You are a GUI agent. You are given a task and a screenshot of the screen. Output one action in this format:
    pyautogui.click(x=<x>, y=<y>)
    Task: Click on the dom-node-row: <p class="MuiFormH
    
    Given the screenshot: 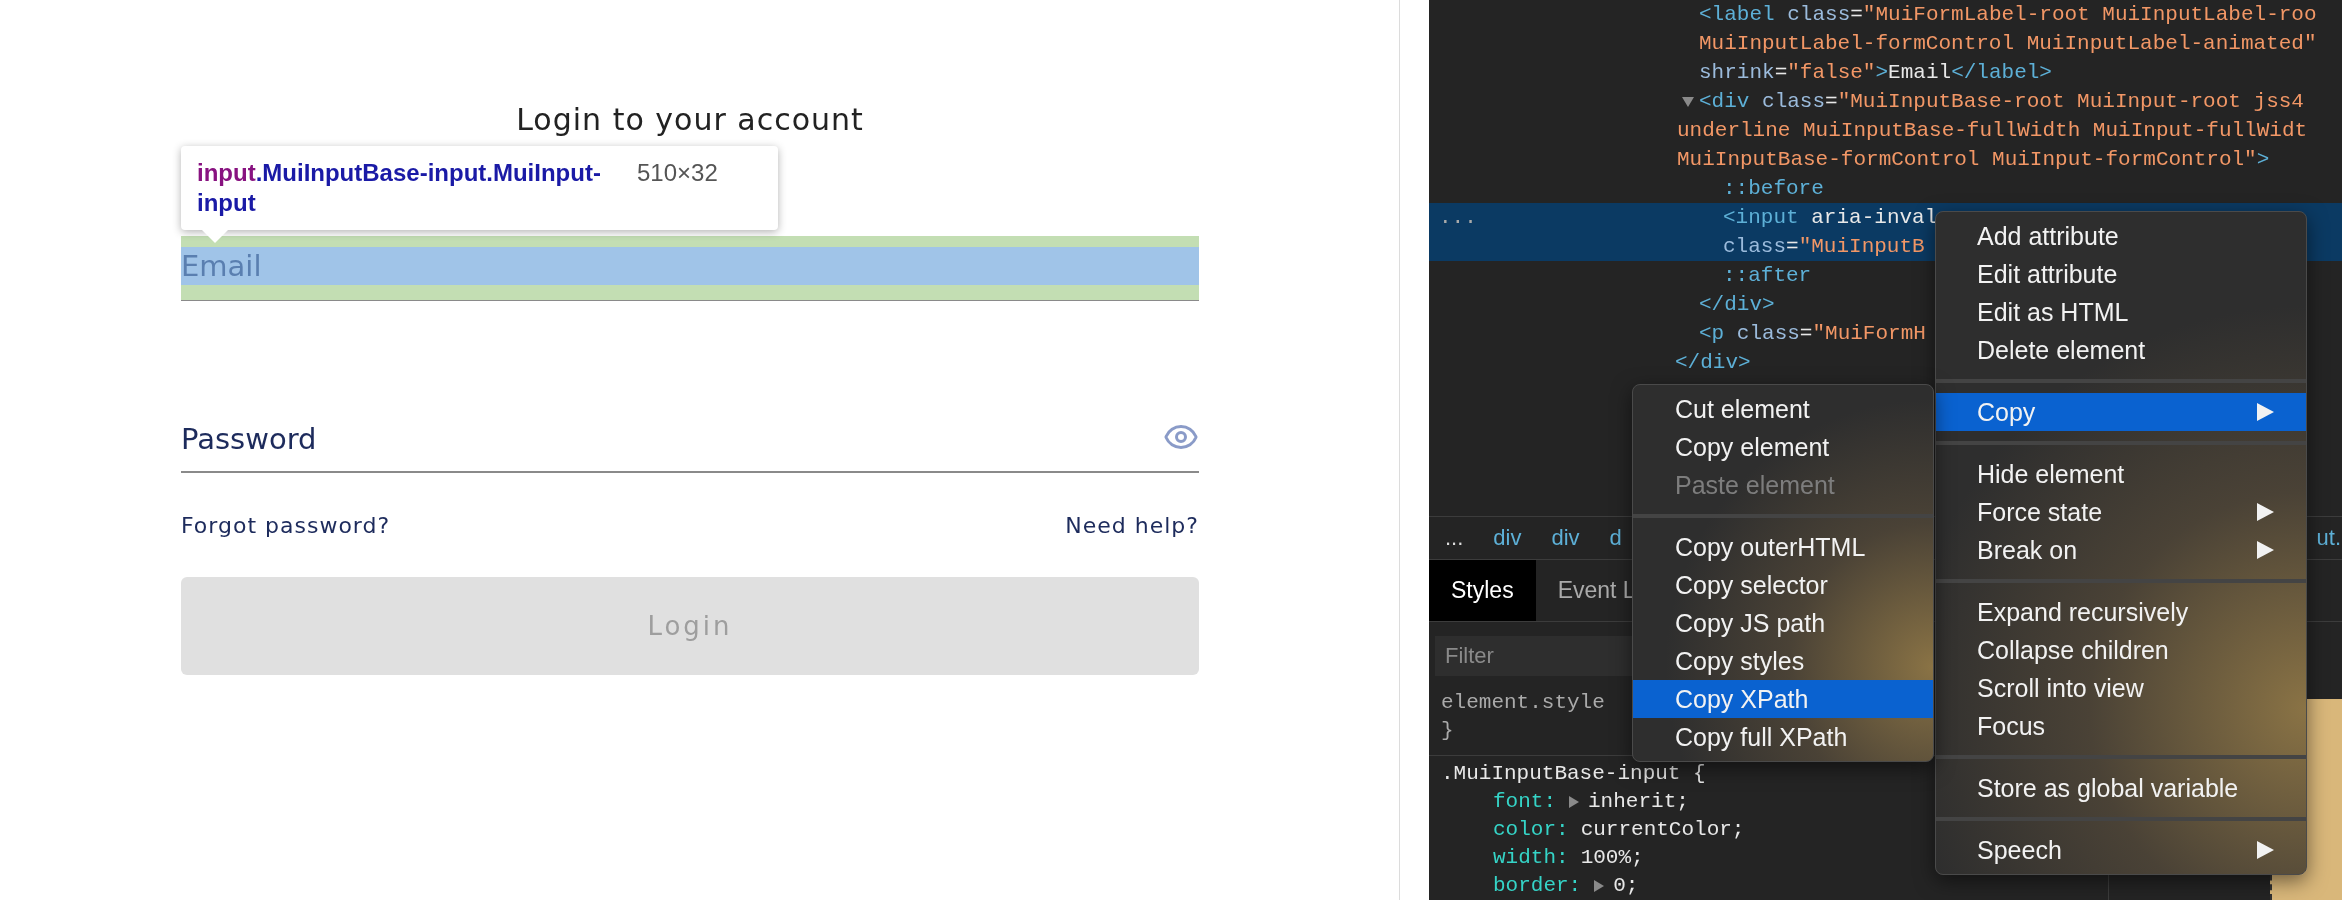 What is the action you would take?
    pyautogui.click(x=1677, y=333)
    